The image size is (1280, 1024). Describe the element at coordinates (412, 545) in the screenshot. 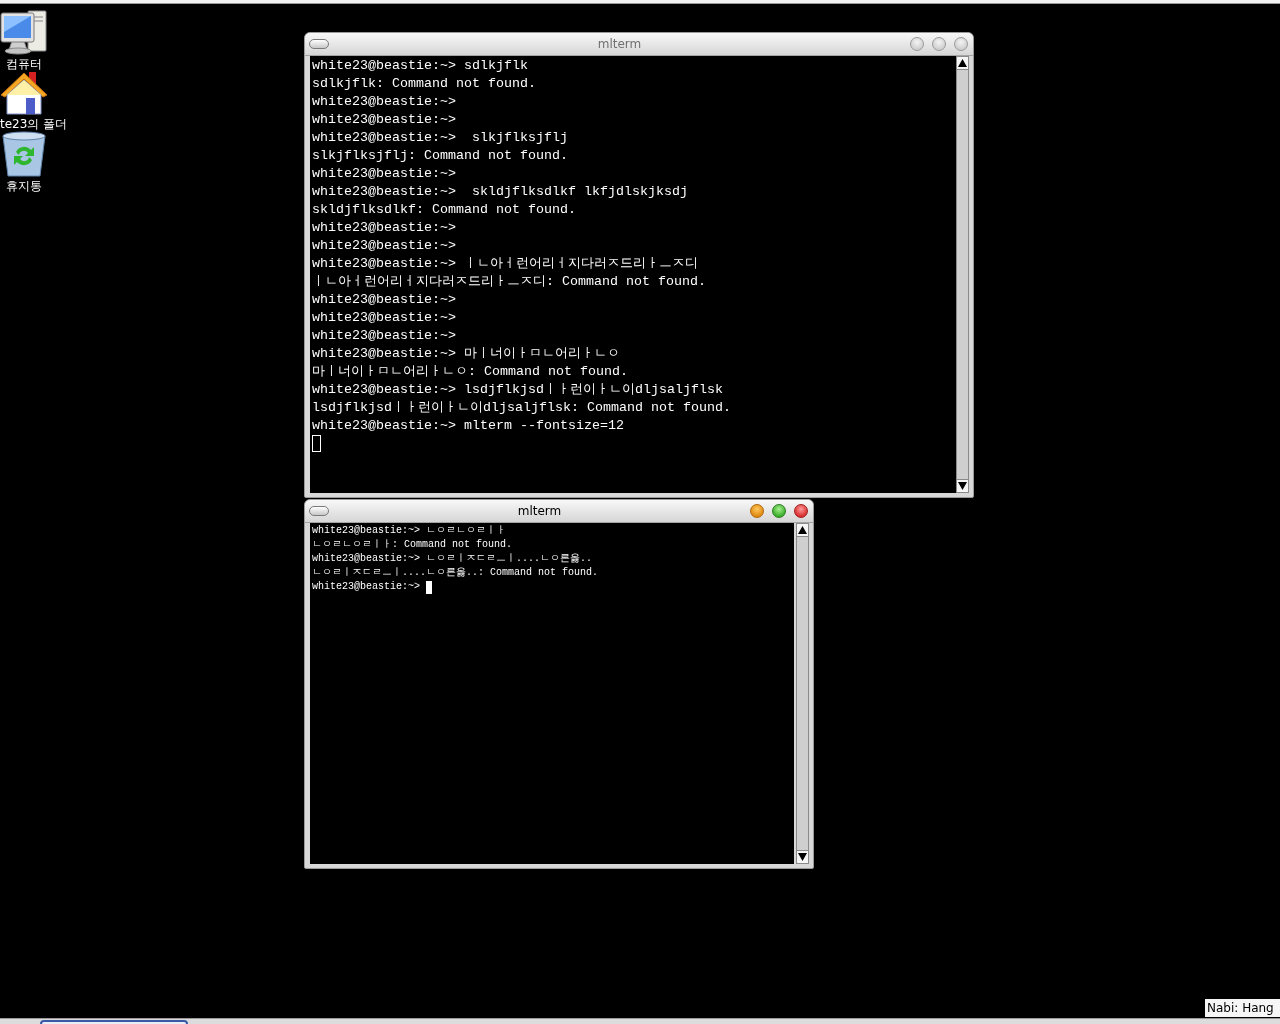

I see `terminal-line: ㄴㅇㄹㄴㅇㄹㅣㅏ: Command not found.` at that location.